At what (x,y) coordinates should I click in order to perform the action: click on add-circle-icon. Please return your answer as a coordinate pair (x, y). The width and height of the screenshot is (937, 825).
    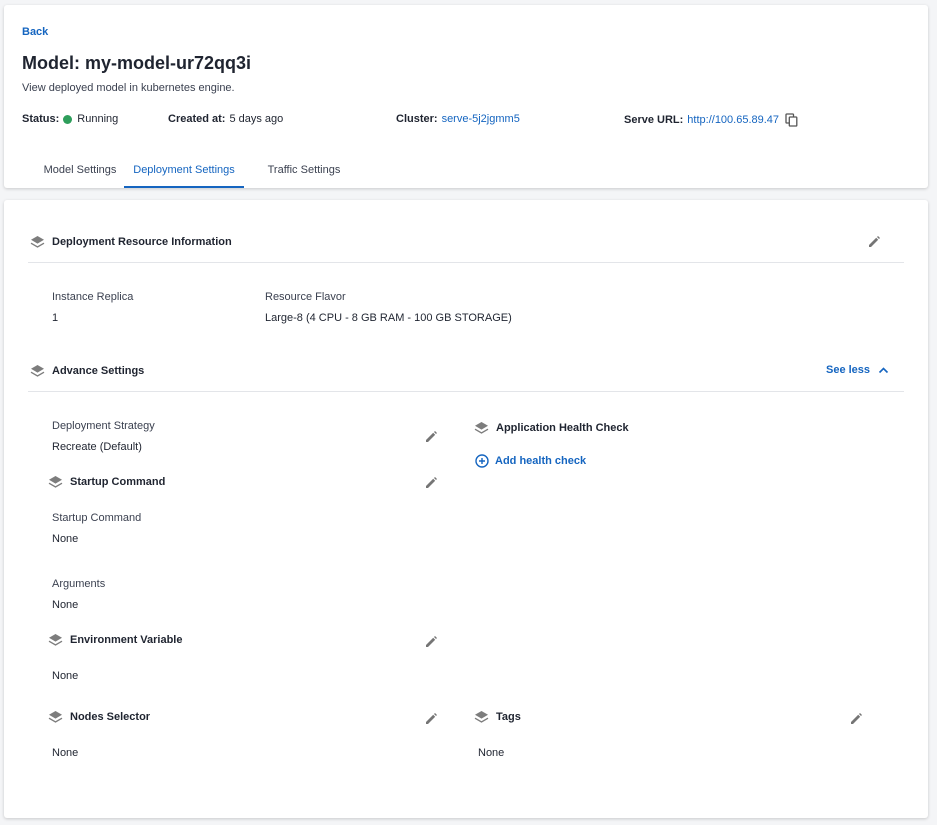
    Looking at the image, I should click on (482, 461).